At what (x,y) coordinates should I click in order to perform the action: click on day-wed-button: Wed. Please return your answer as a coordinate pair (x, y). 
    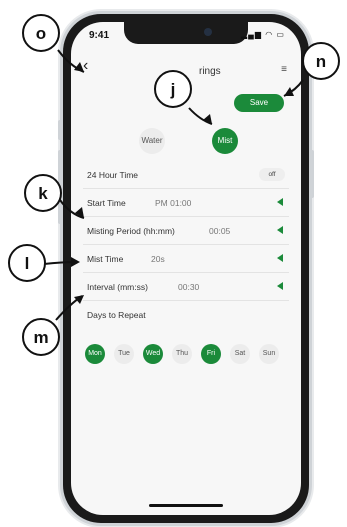
    Looking at the image, I should click on (153, 354).